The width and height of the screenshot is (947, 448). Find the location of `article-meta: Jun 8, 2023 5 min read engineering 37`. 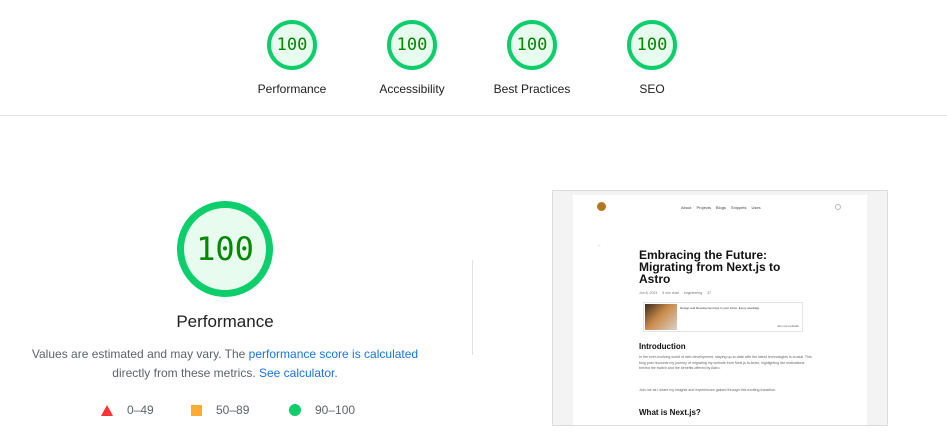

article-meta: Jun 8, 2023 5 min read engineering 37 is located at coordinates (675, 293).